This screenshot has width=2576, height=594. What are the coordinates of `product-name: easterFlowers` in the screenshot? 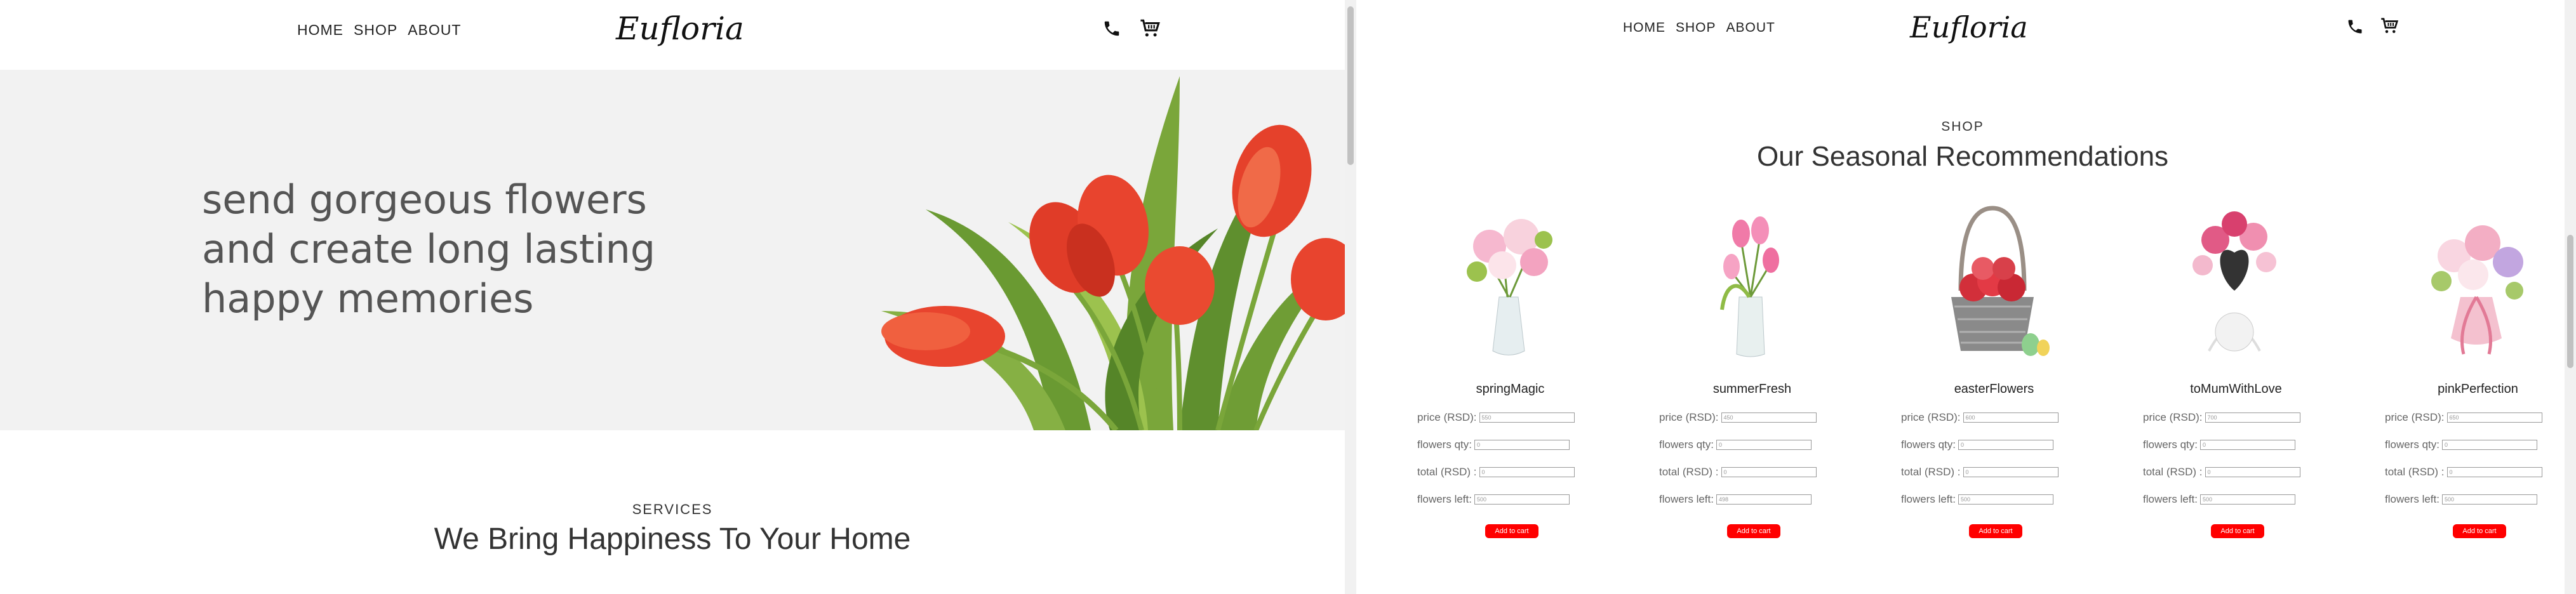 It's located at (1994, 389).